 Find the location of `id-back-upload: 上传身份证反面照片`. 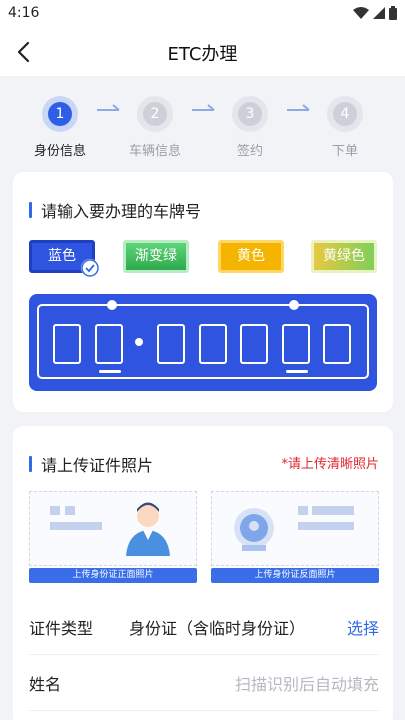

id-back-upload: 上传身份证反面照片 is located at coordinates (295, 537).